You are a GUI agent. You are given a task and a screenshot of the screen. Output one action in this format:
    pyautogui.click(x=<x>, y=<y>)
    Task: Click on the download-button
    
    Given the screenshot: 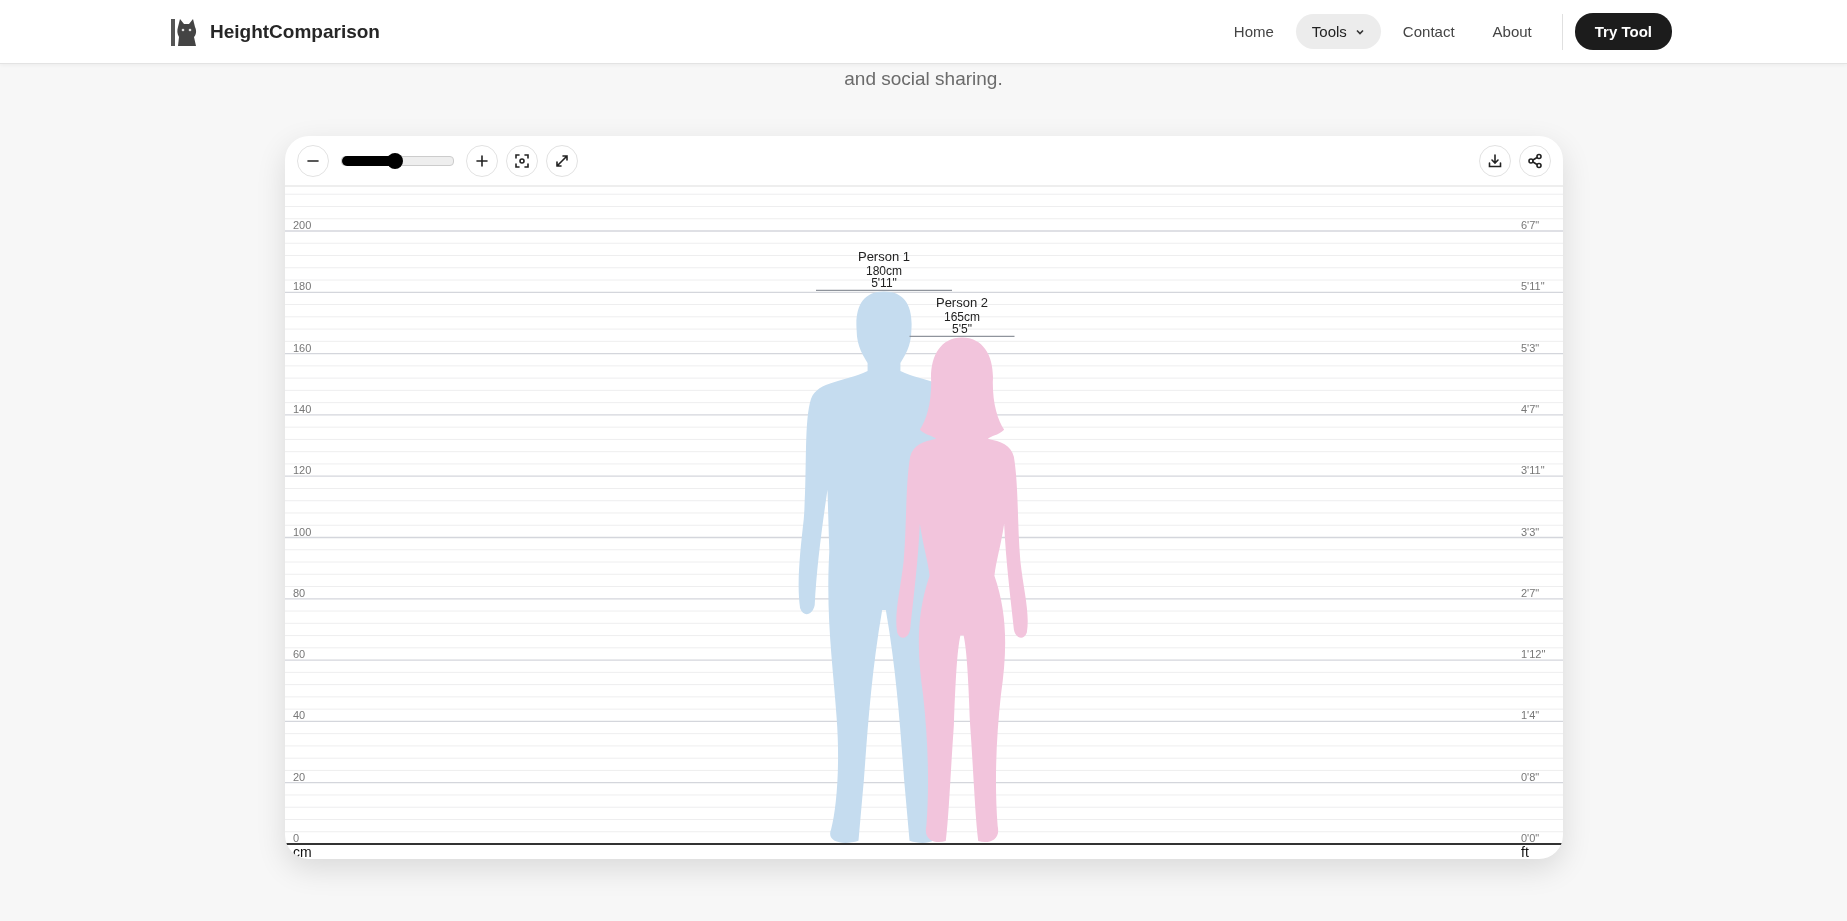 What is the action you would take?
    pyautogui.click(x=1494, y=160)
    